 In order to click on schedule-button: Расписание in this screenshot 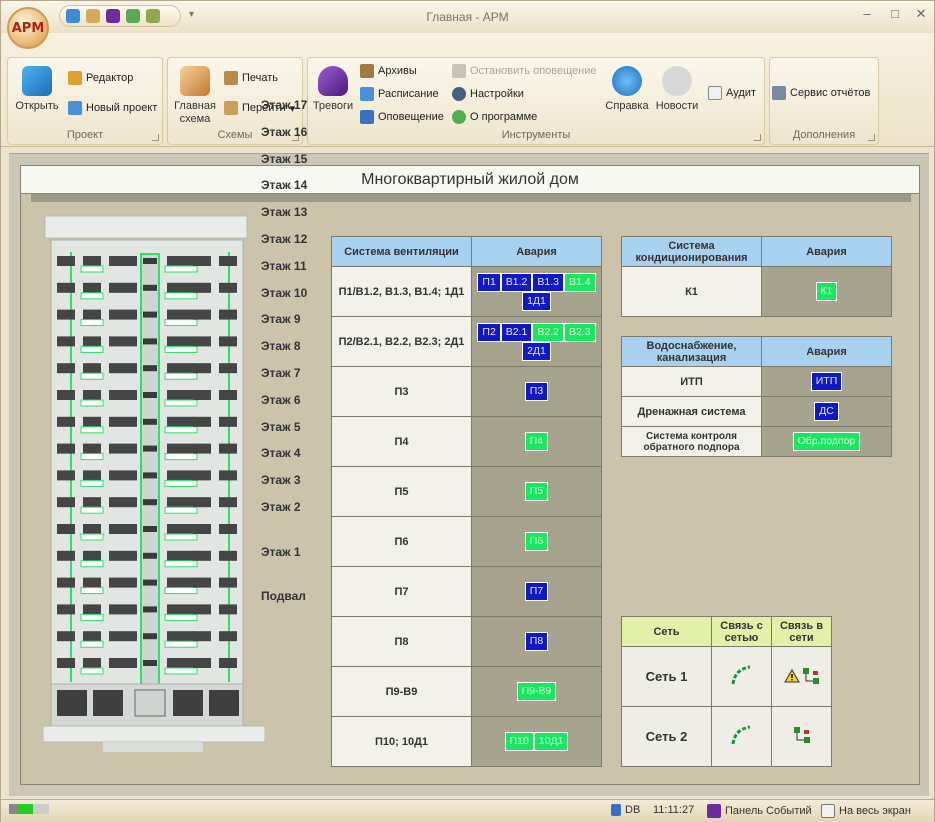, I will do `click(399, 94)`.